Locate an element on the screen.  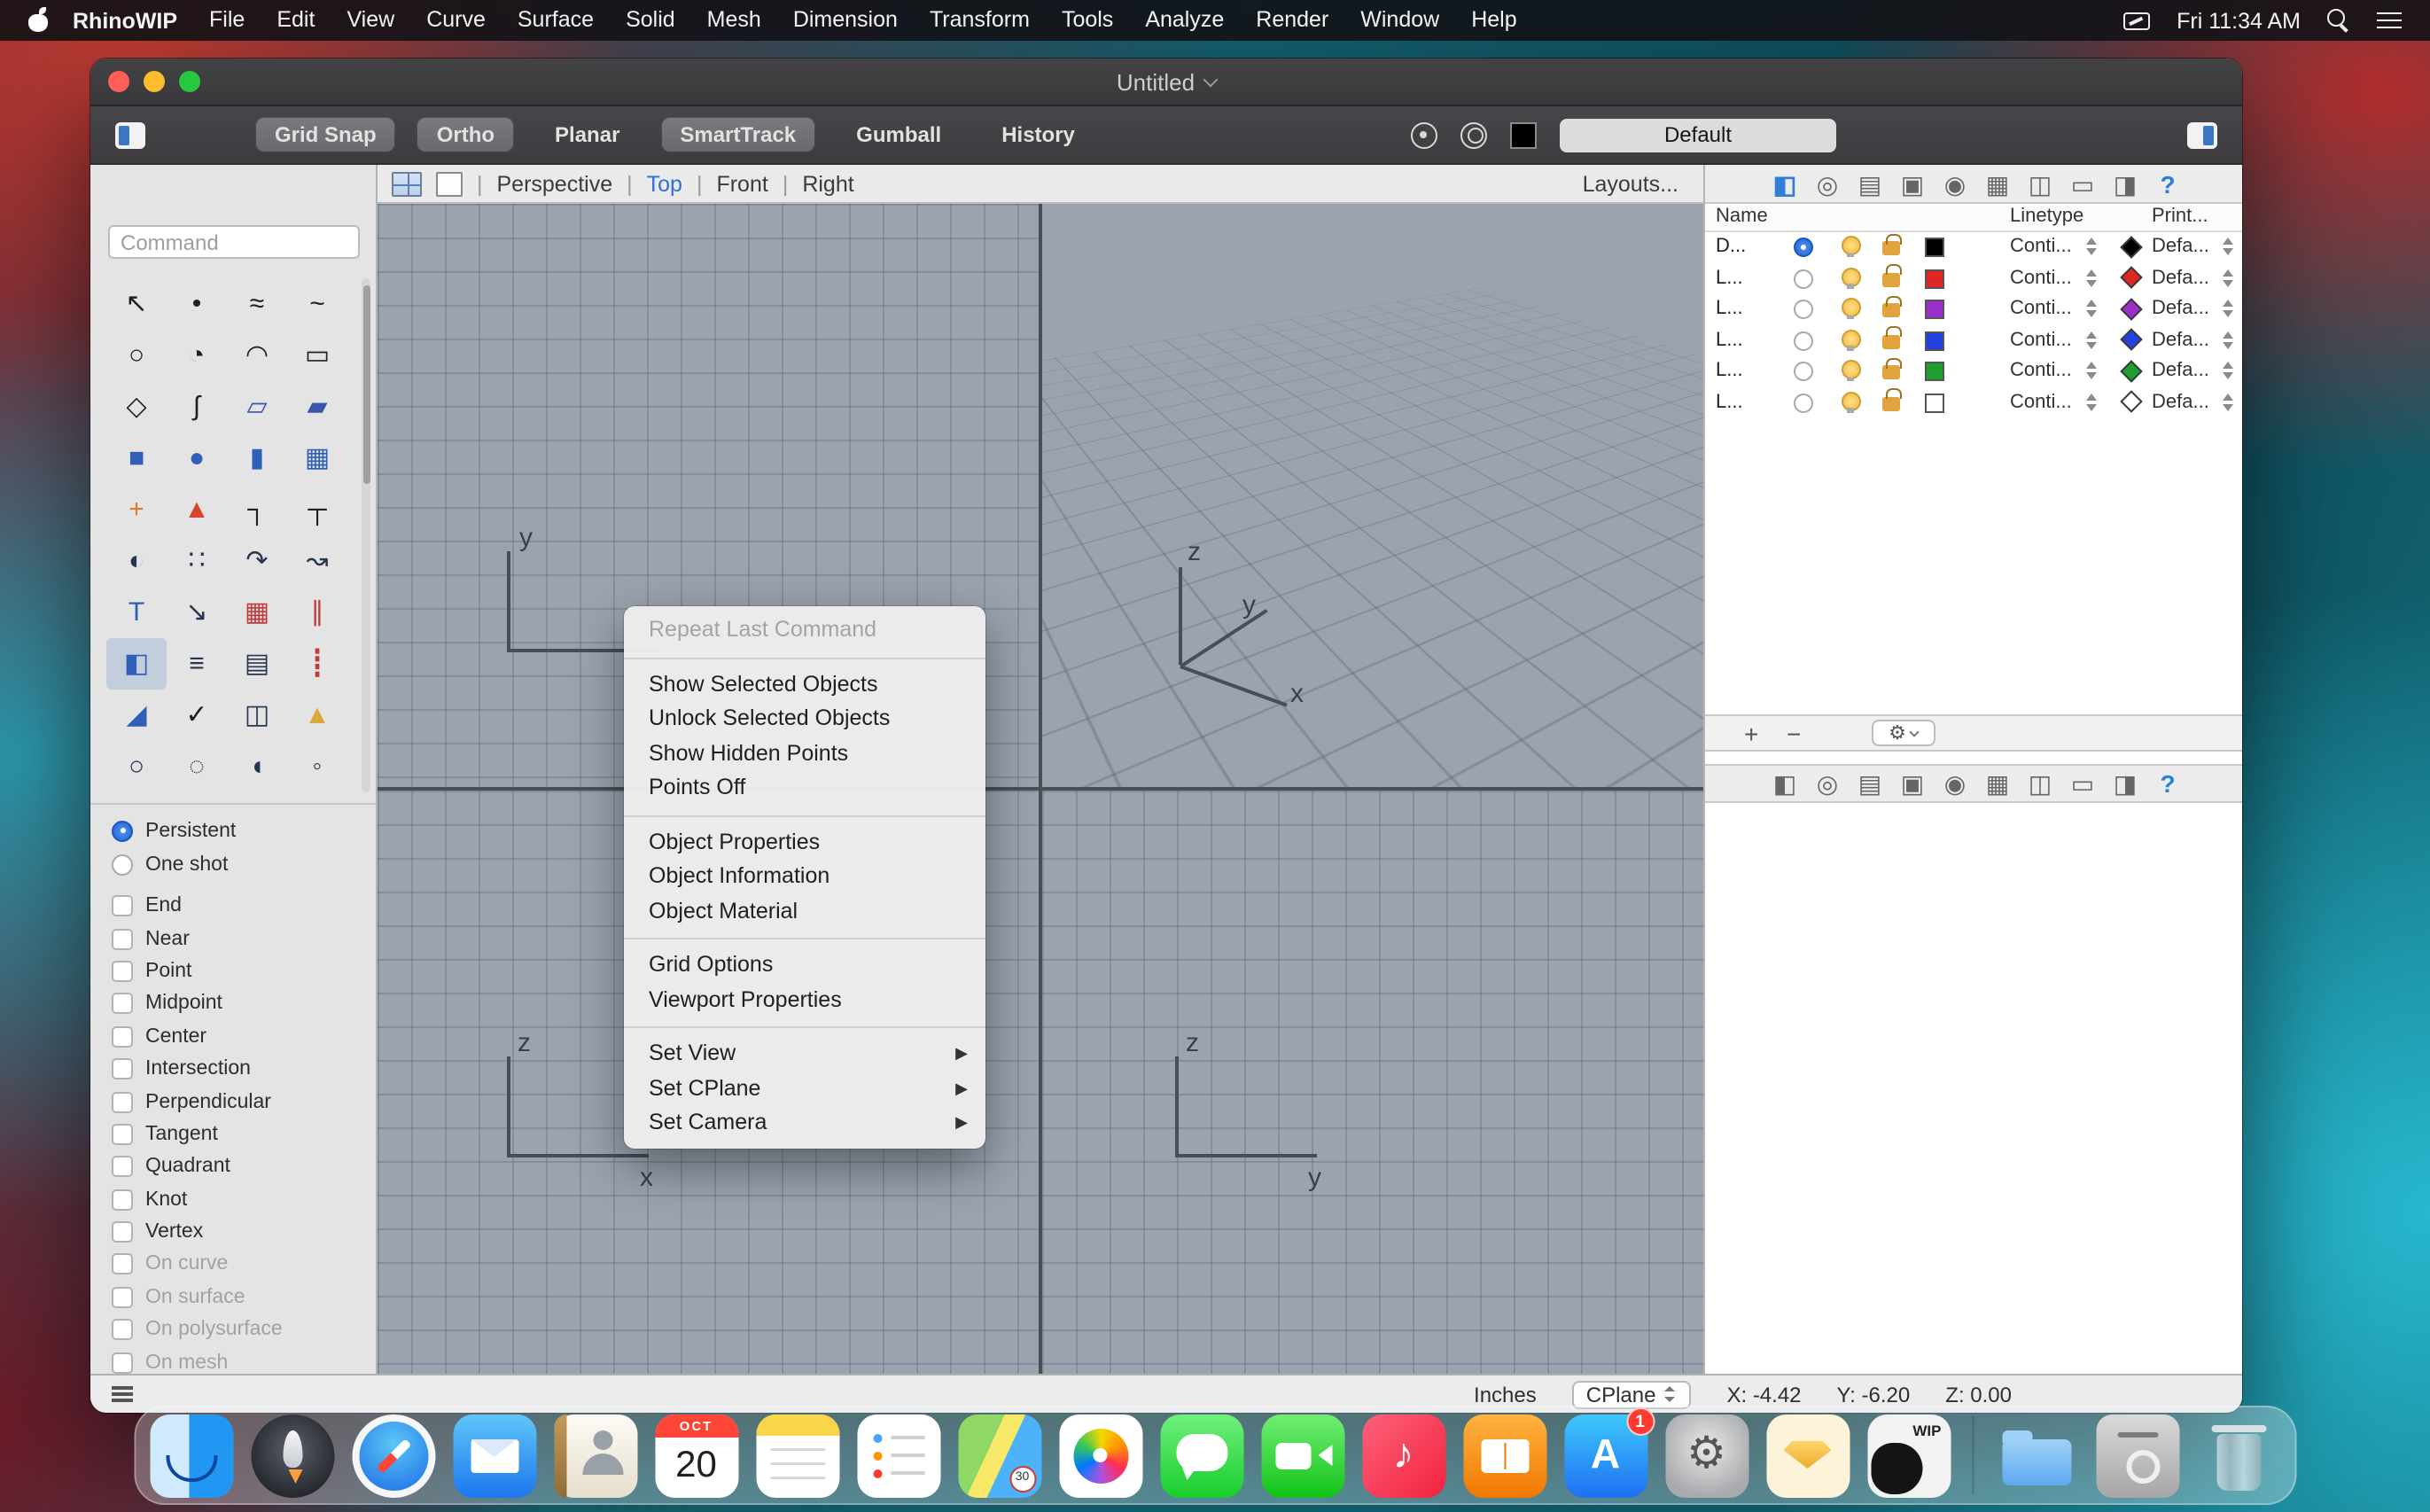
menubar-item-curve: Curve is located at coordinates (456, 20).